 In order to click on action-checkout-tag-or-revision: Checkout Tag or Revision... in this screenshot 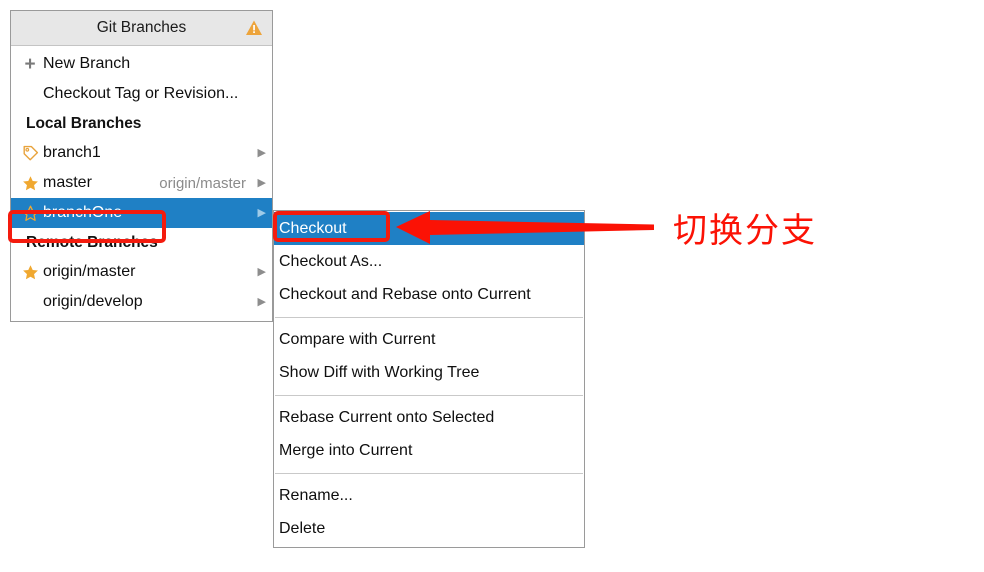, I will do `click(141, 94)`.